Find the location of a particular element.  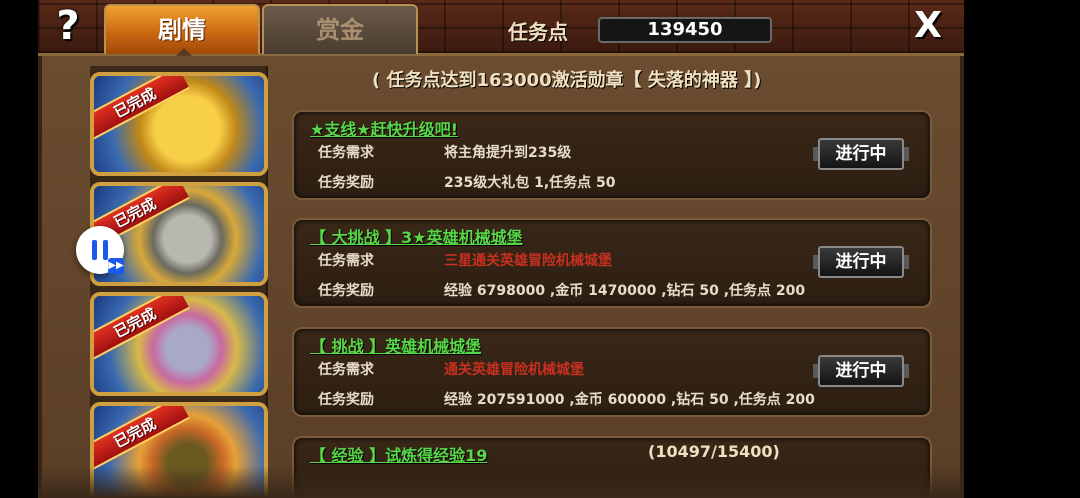

quest-title: ★支线★赶快升级吧! is located at coordinates (384, 128).